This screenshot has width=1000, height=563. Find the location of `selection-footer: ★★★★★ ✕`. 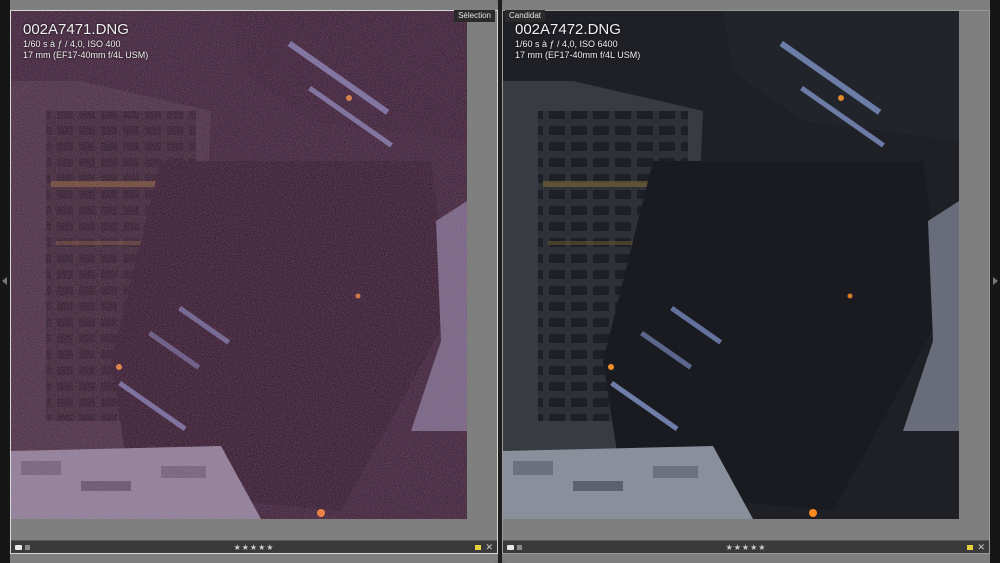

selection-footer: ★★★★★ ✕ is located at coordinates (254, 546).